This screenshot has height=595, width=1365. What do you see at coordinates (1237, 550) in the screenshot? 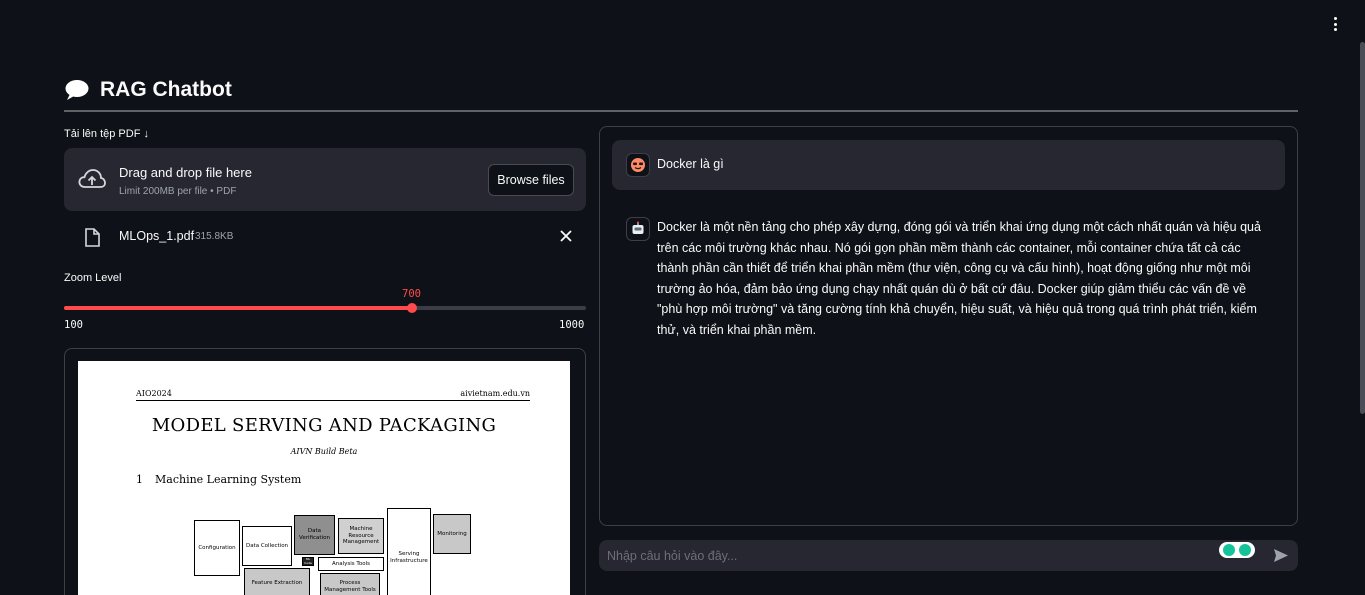
I see `grammarly-icon` at bounding box center [1237, 550].